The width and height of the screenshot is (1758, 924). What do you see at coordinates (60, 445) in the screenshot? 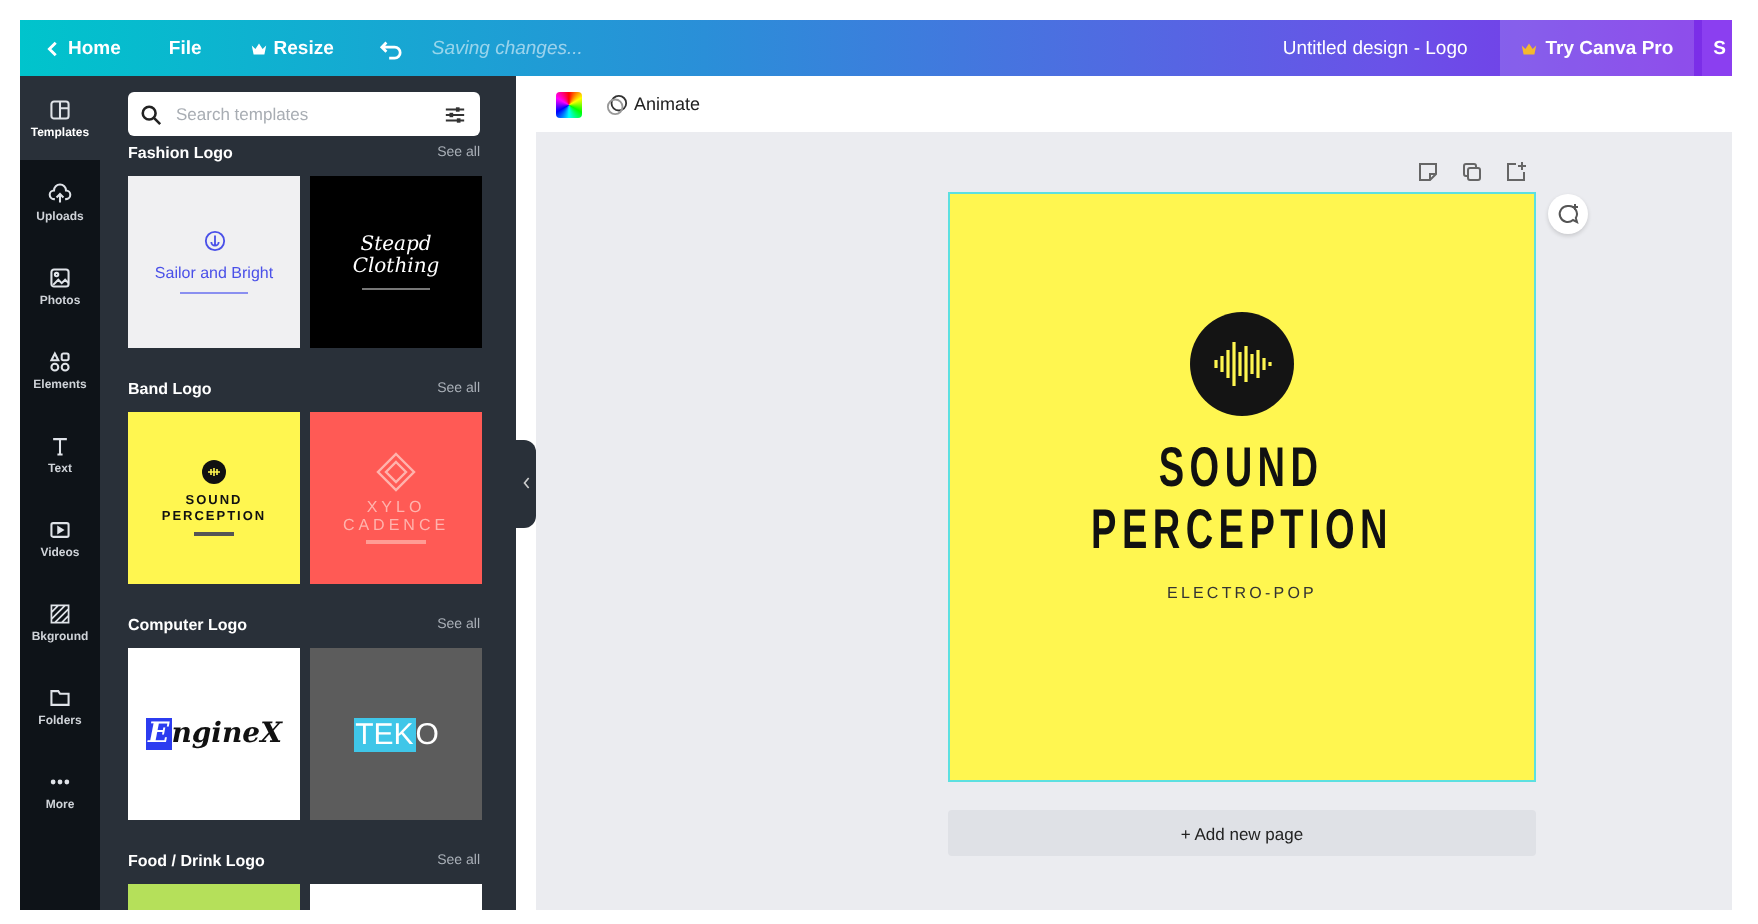
I see `text-icon` at bounding box center [60, 445].